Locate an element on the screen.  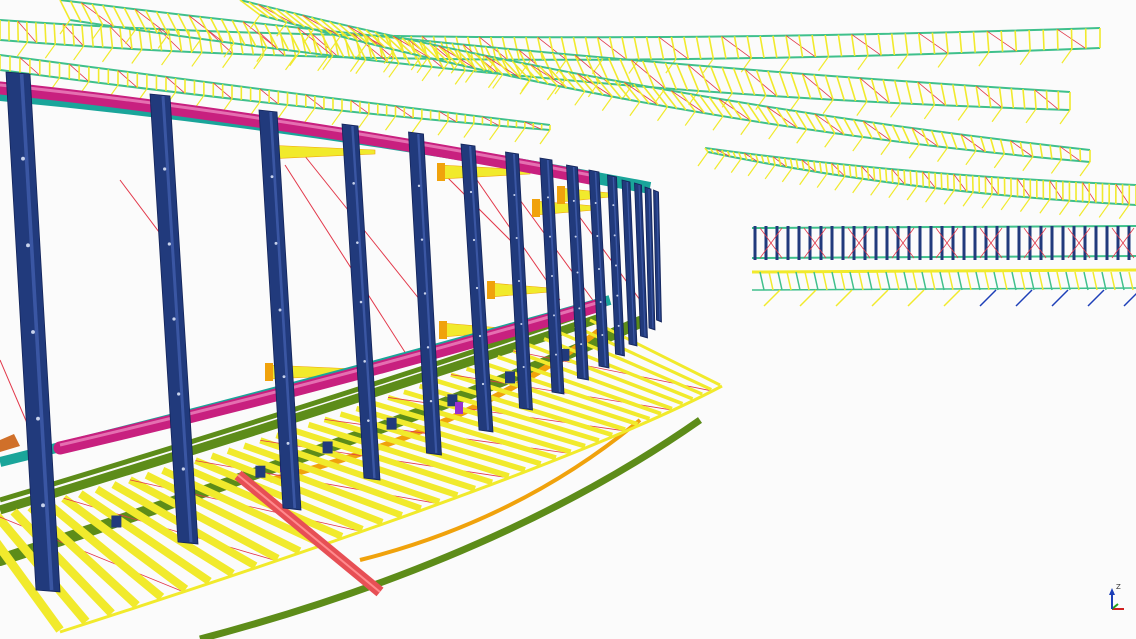
roof-truss-4-hanger is located at coordinates (469, 130).